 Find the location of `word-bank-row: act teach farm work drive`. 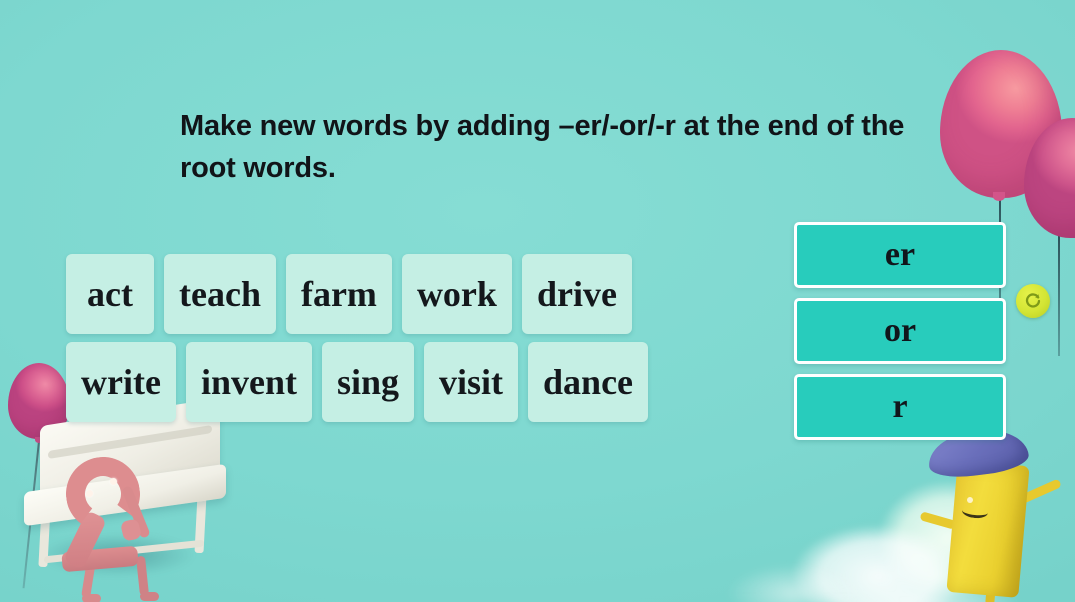

word-bank-row: act teach farm work drive is located at coordinates (357, 294).